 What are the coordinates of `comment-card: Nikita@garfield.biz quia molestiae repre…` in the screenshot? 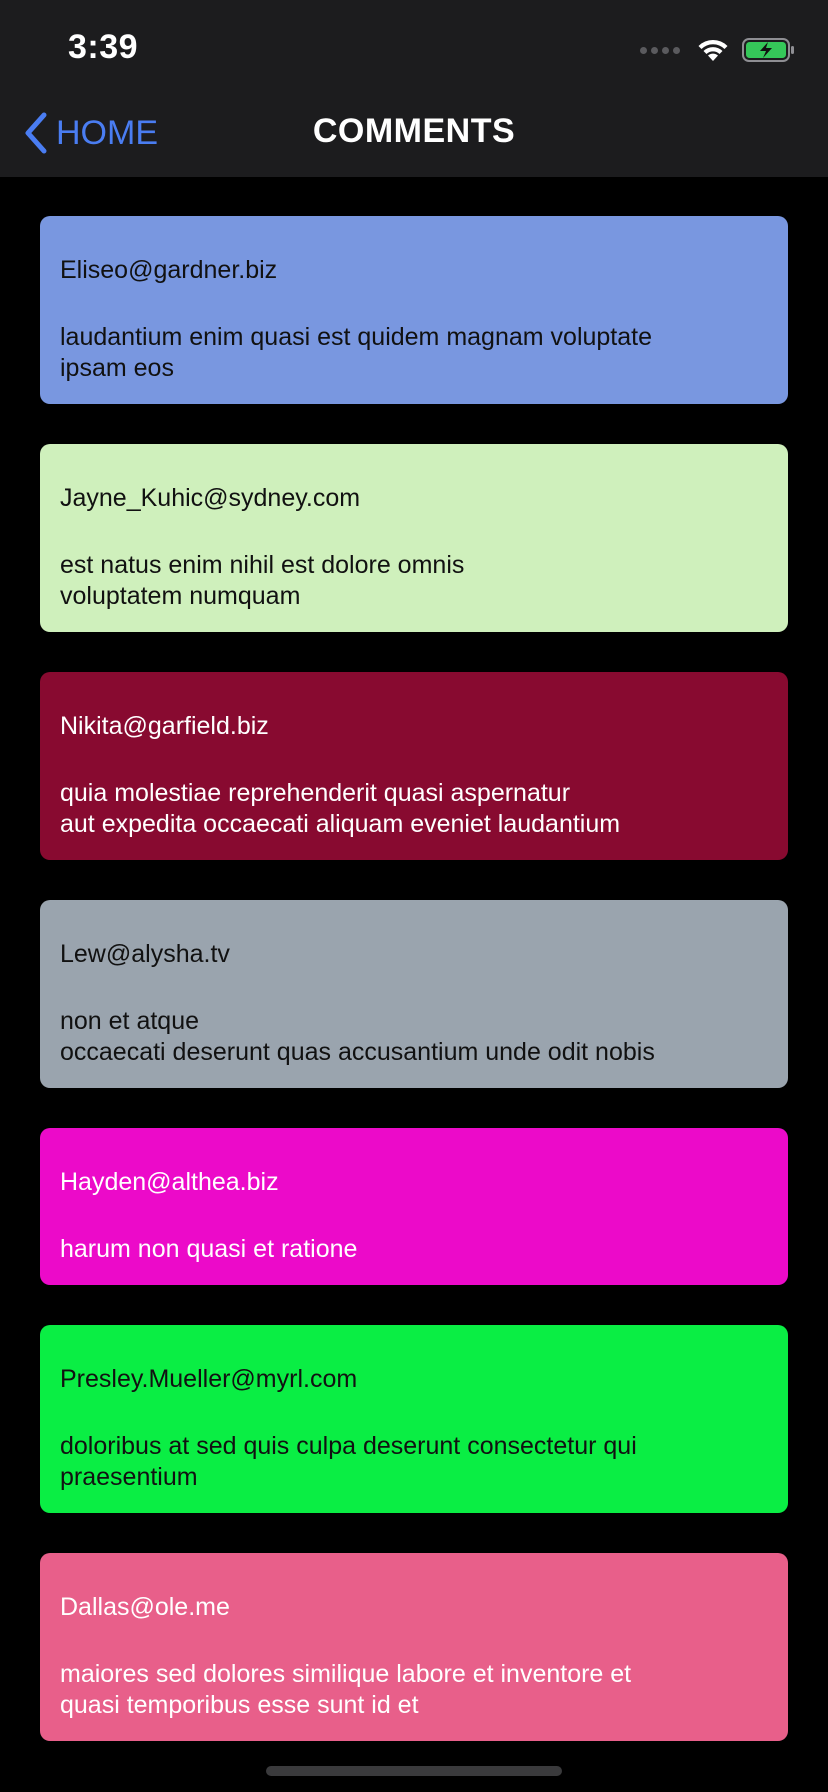 It's located at (414, 766).